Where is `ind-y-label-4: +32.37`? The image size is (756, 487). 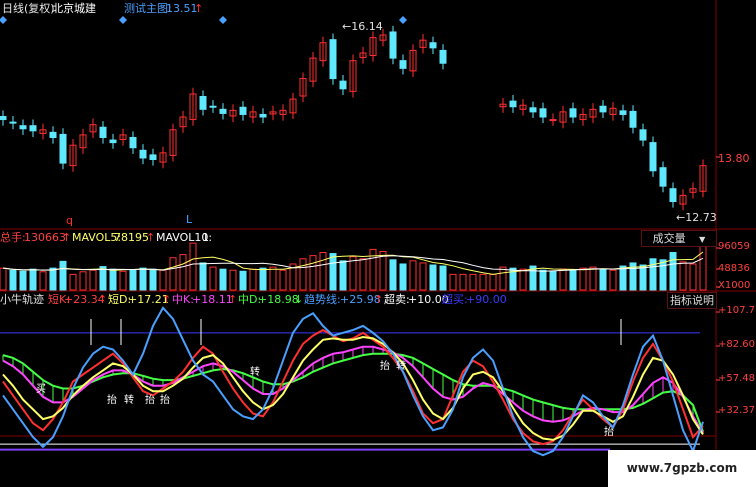 ind-y-label-4: +32.37 is located at coordinates (737, 410).